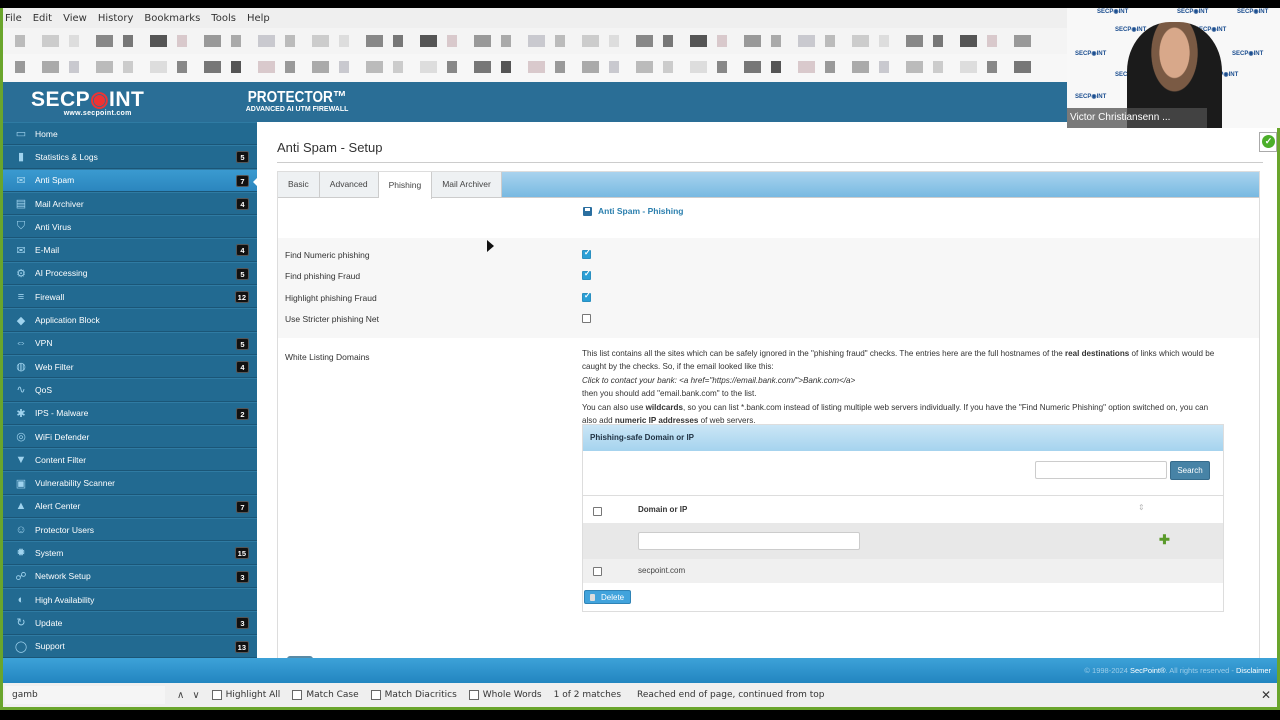  Describe the element at coordinates (1141, 507) in the screenshot. I see `sort-icon: ⇕` at that location.